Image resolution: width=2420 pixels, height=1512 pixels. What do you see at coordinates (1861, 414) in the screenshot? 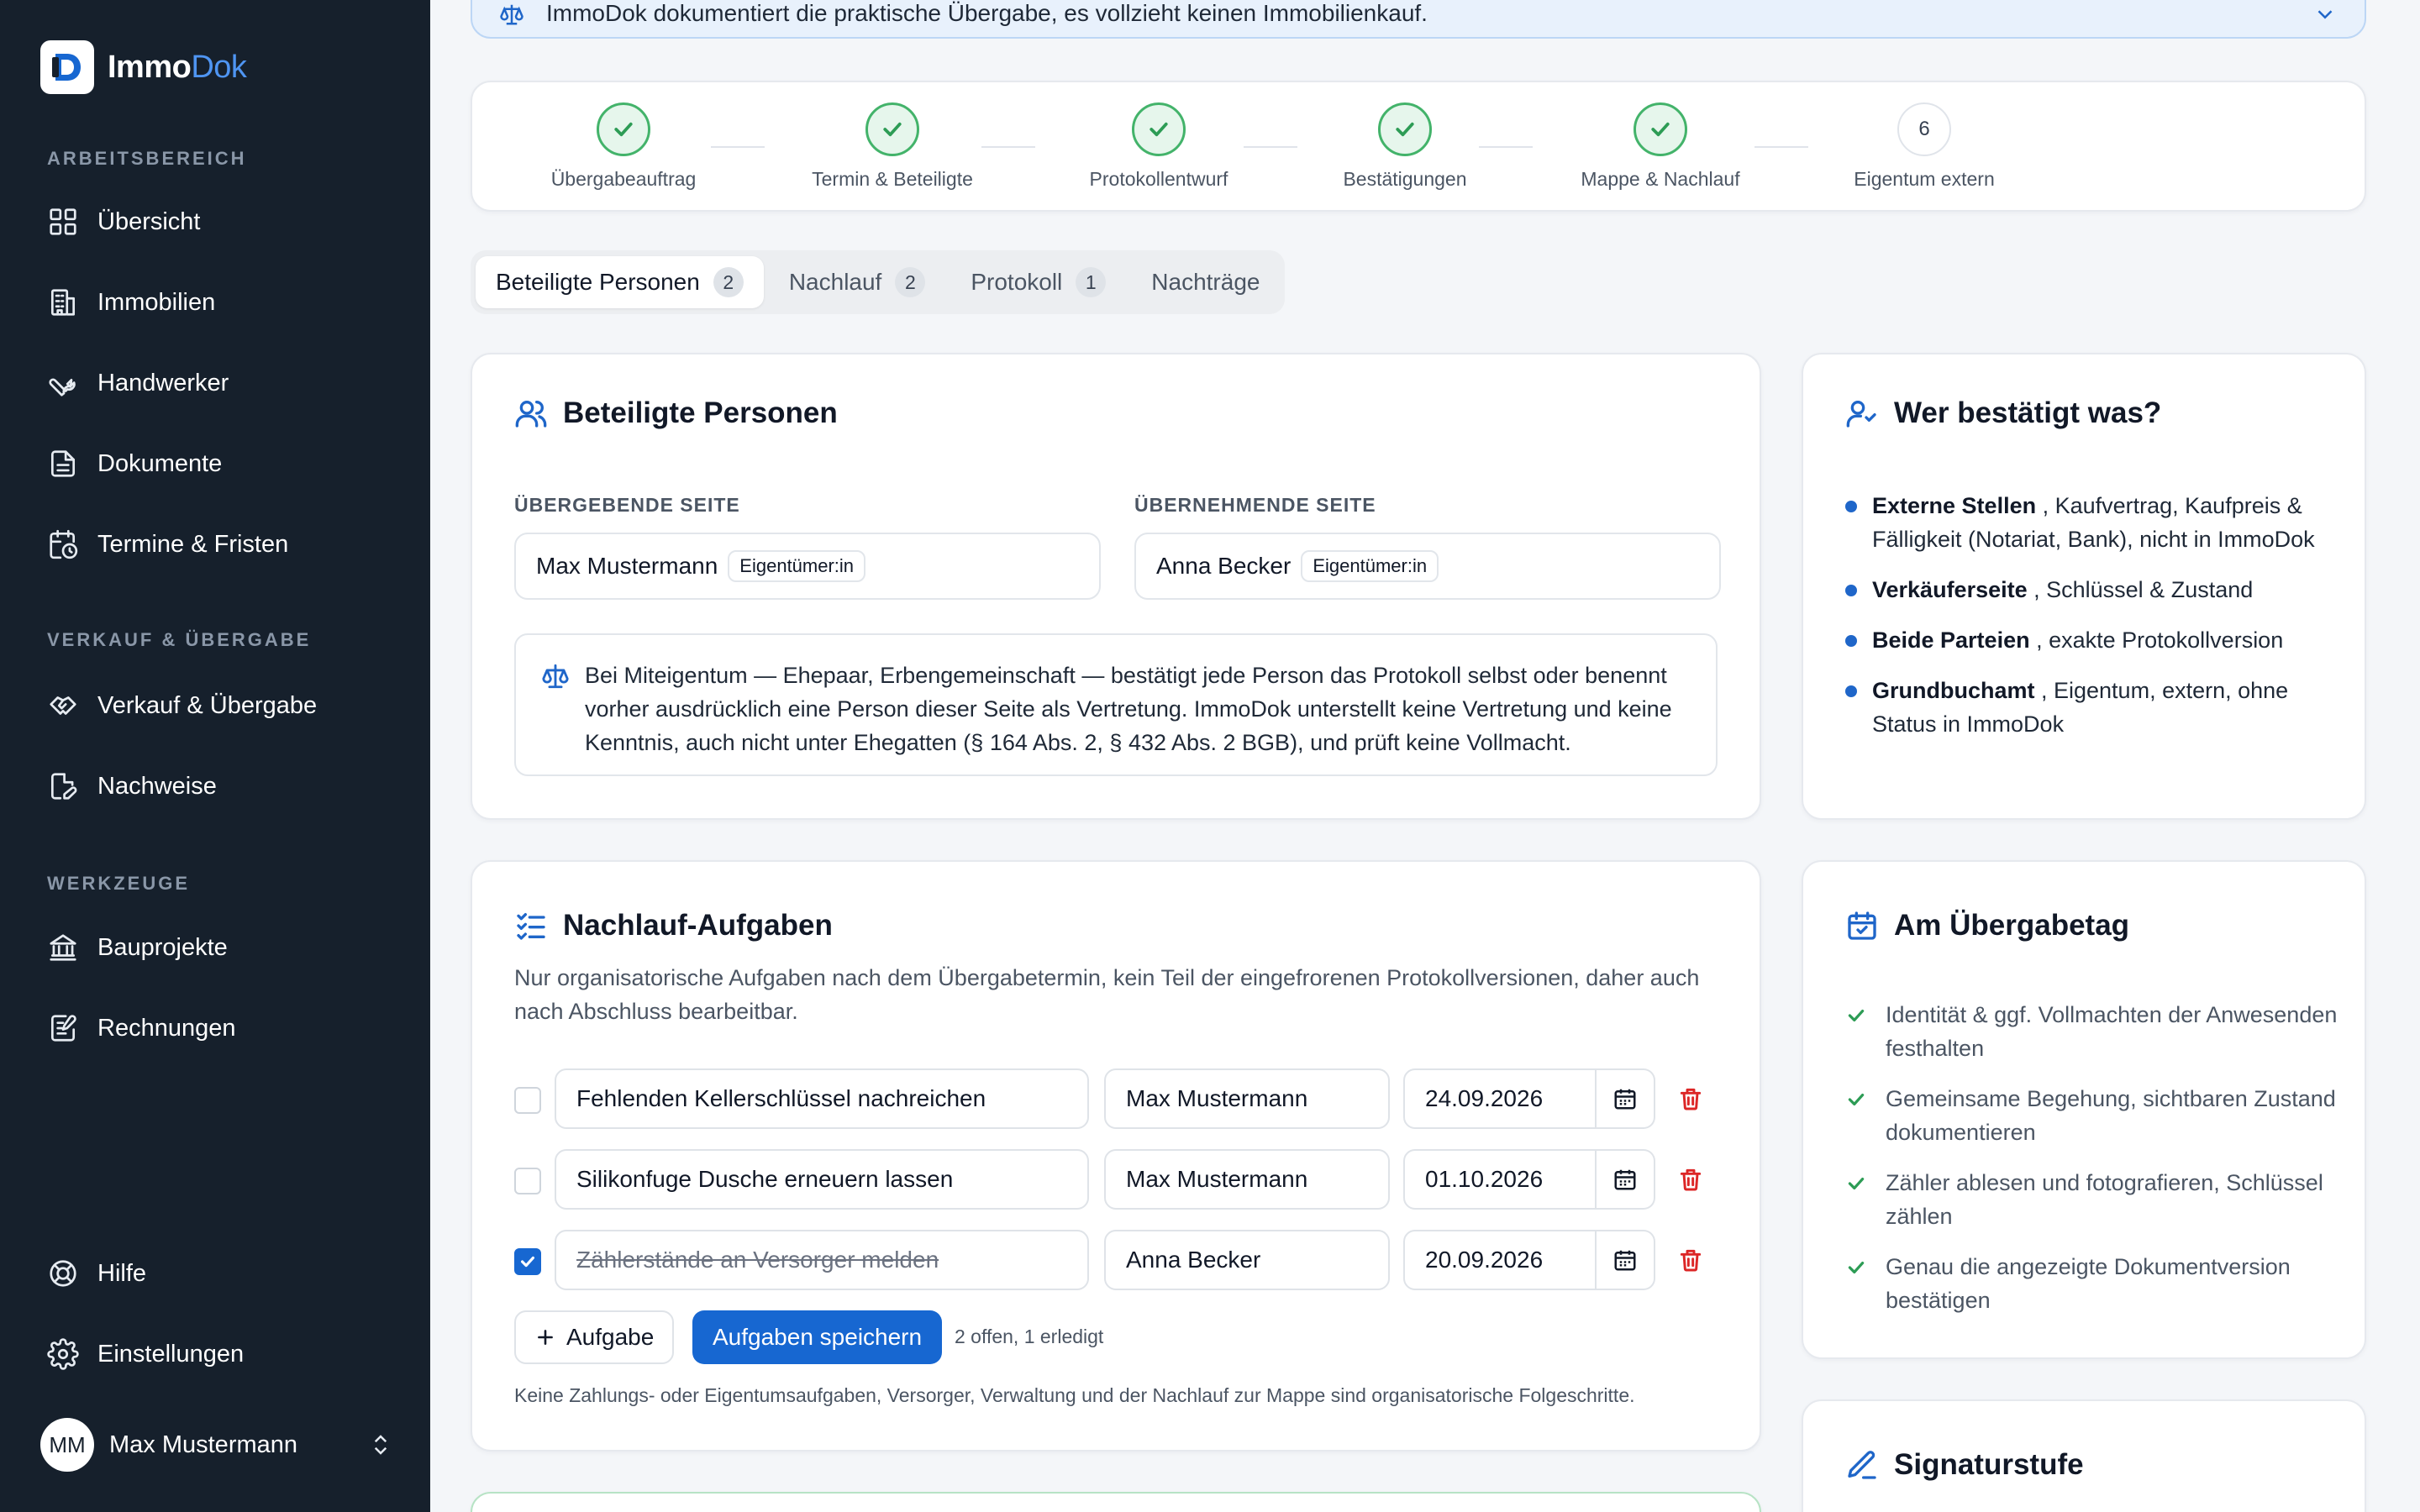
I see `user-check-icon` at bounding box center [1861, 414].